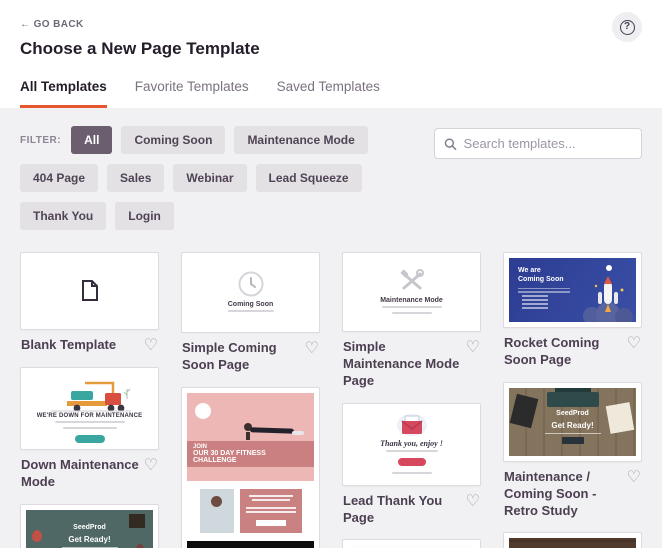 The width and height of the screenshot is (662, 548). What do you see at coordinates (331, 29) in the screenshot?
I see `page-header: ← GO BACK Choose a New Page Template ?` at bounding box center [331, 29].